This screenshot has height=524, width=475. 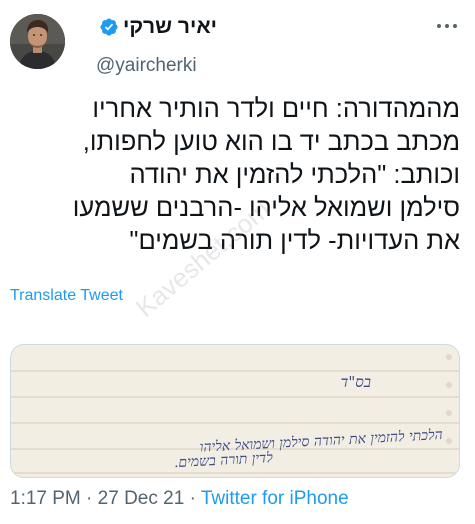 What do you see at coordinates (66, 296) in the screenshot?
I see `translate-tweet-link: Translate Tweet` at bounding box center [66, 296].